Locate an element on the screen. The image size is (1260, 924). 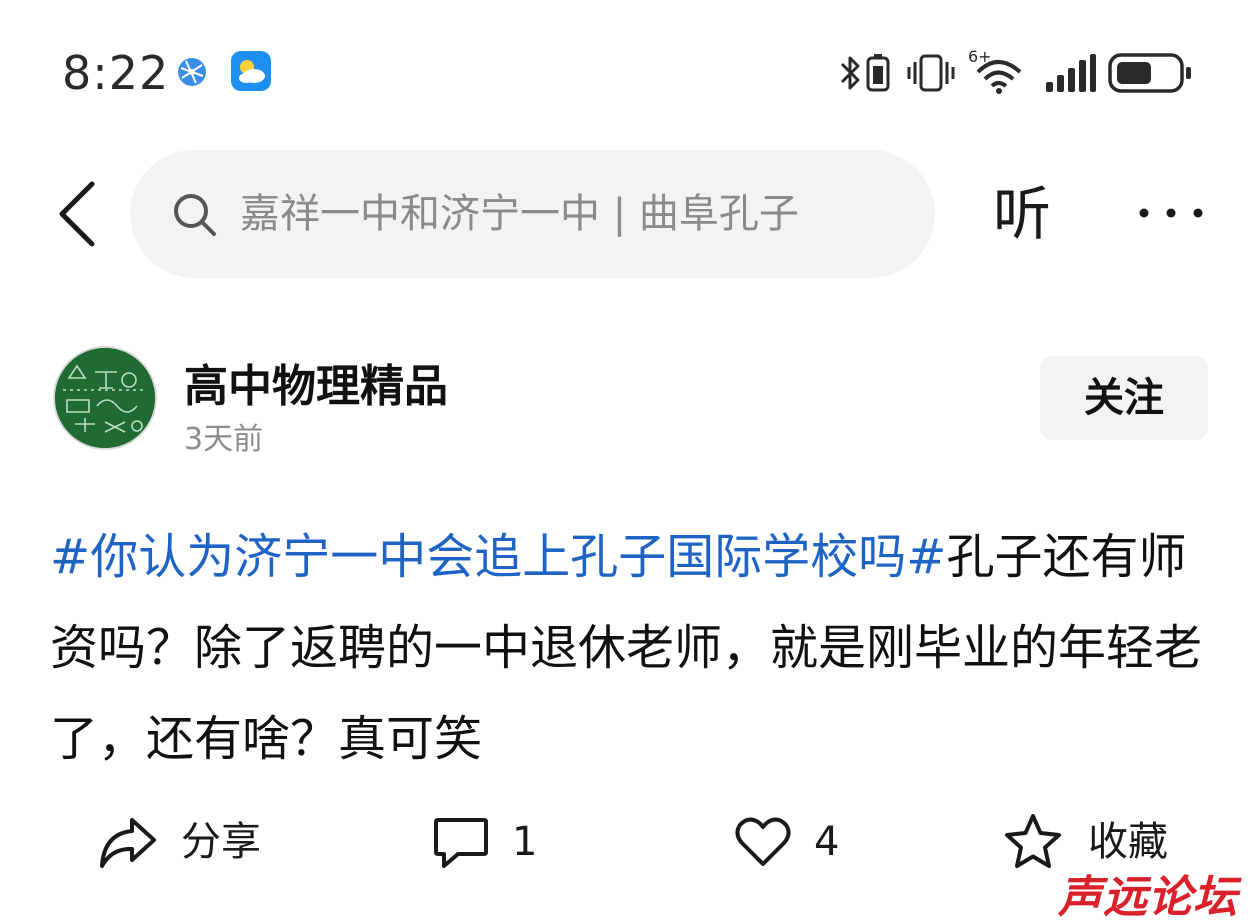
author-avatar is located at coordinates (105, 398).